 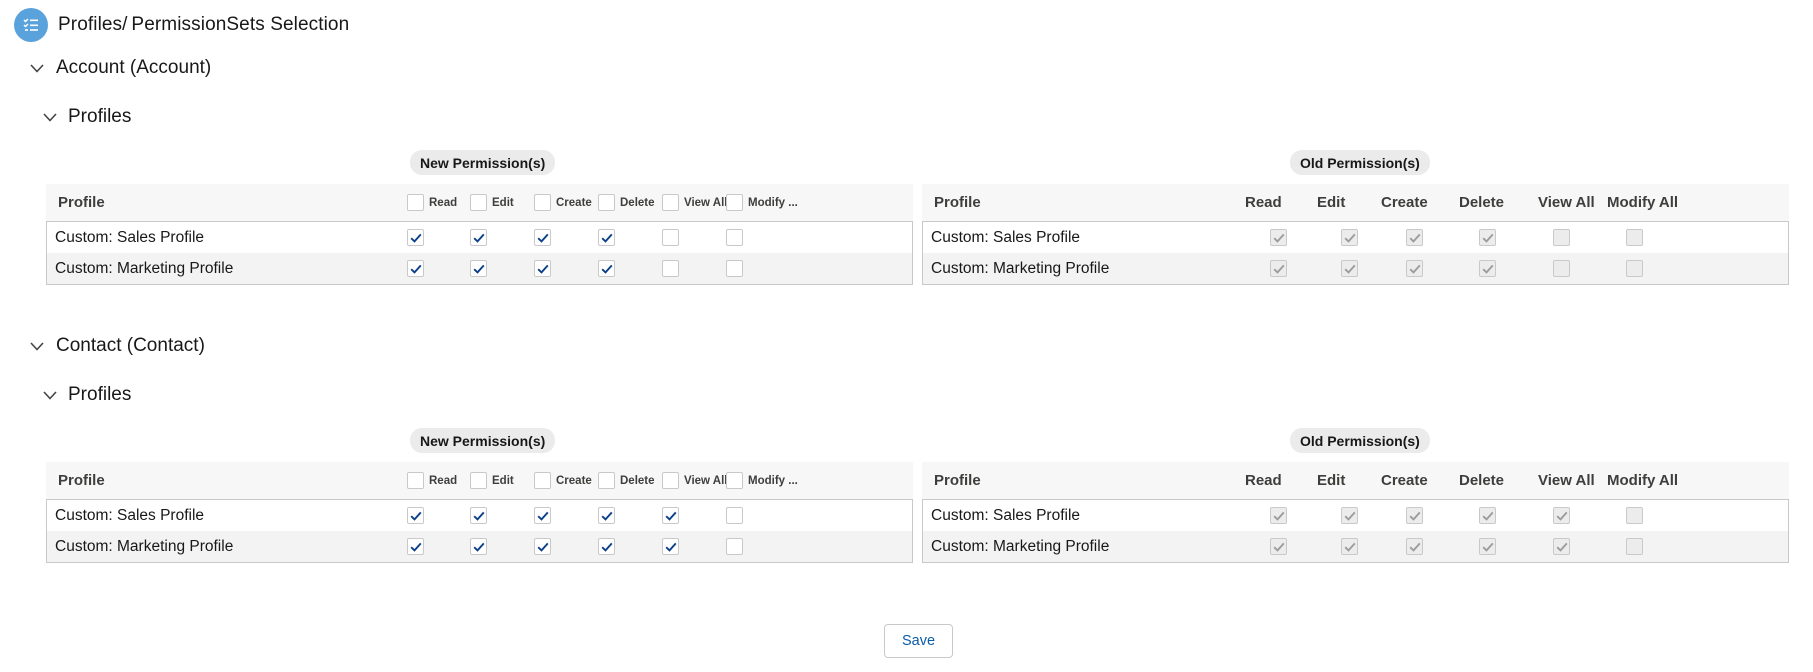 I want to click on column-header-5: Modify All, so click(x=1642, y=480).